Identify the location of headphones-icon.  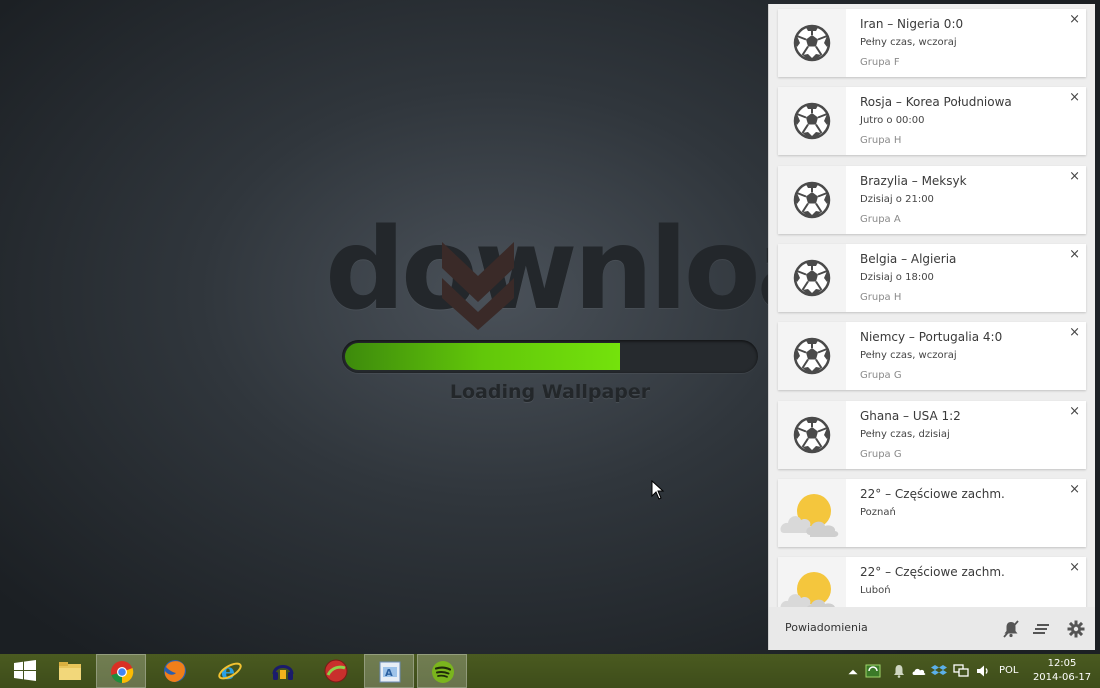
(283, 672).